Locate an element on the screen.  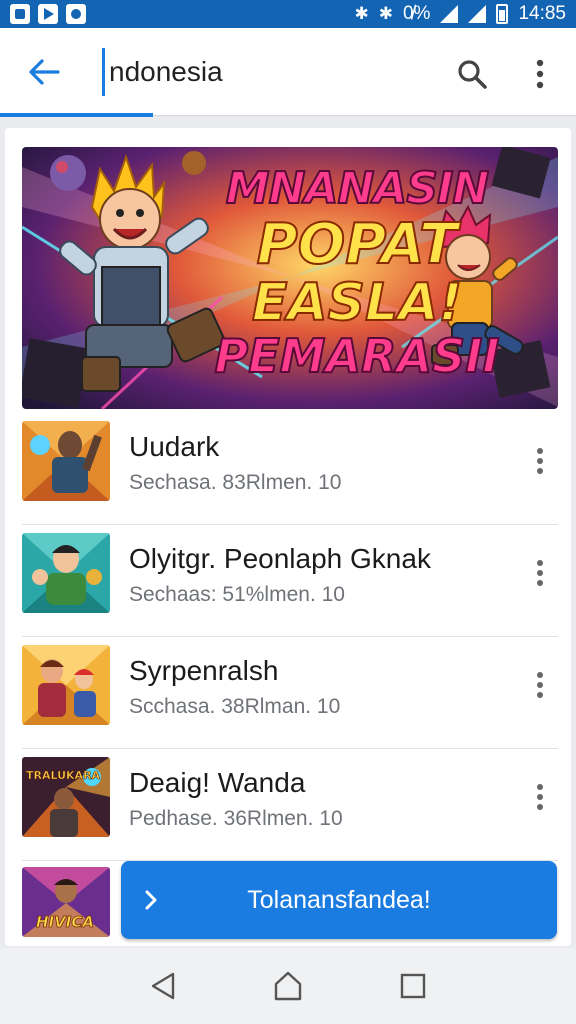
status-time: 14:85 is located at coordinates (542, 13).